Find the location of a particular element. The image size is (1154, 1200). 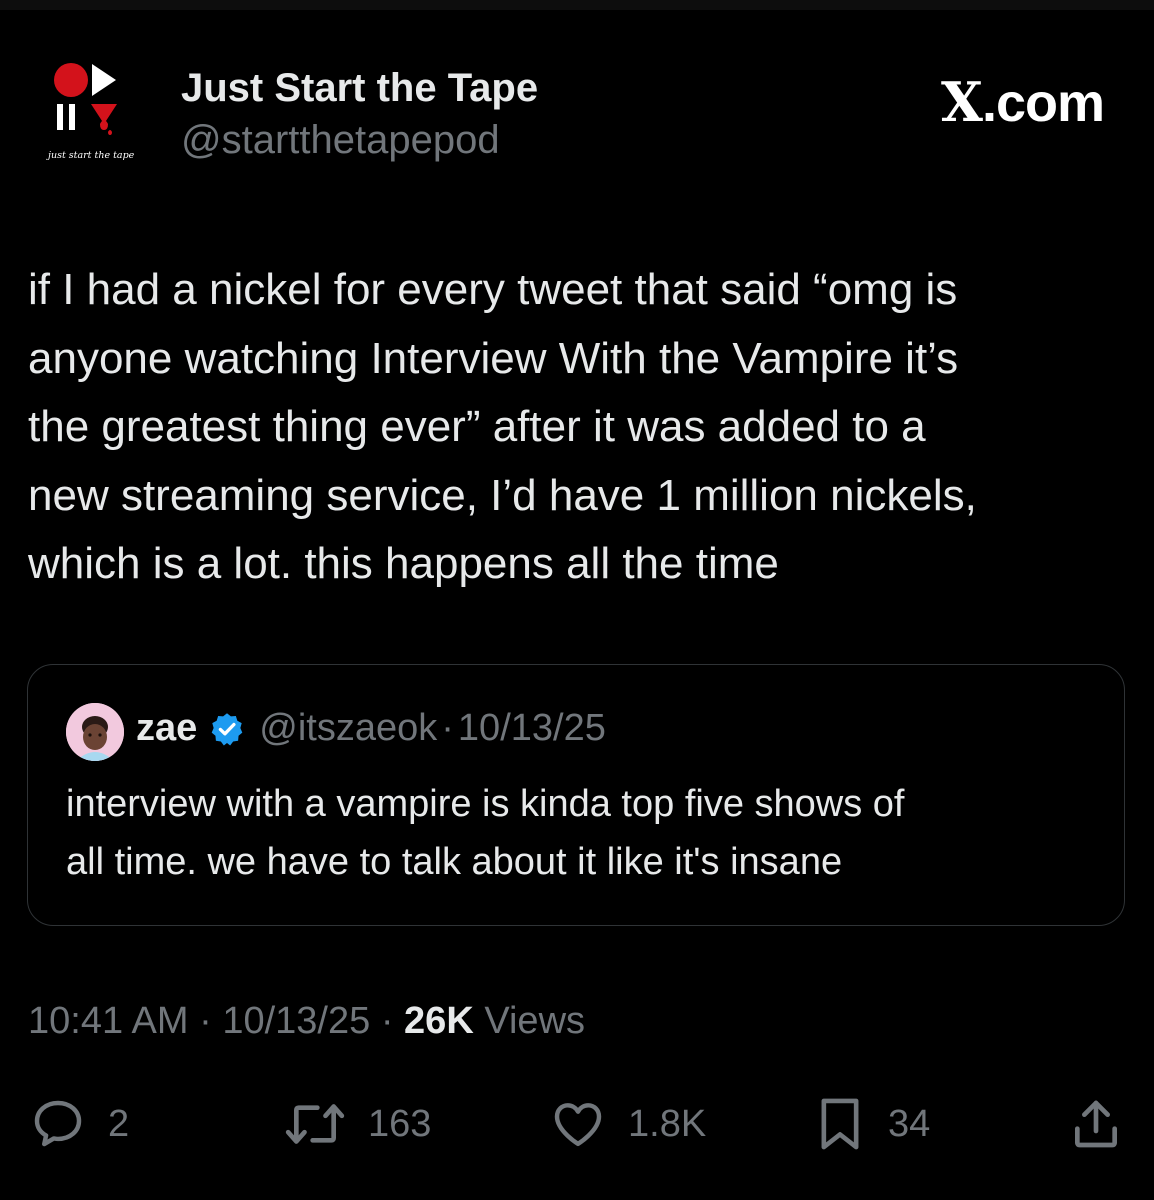

site-label: X.com is located at coordinates (1023, 102).